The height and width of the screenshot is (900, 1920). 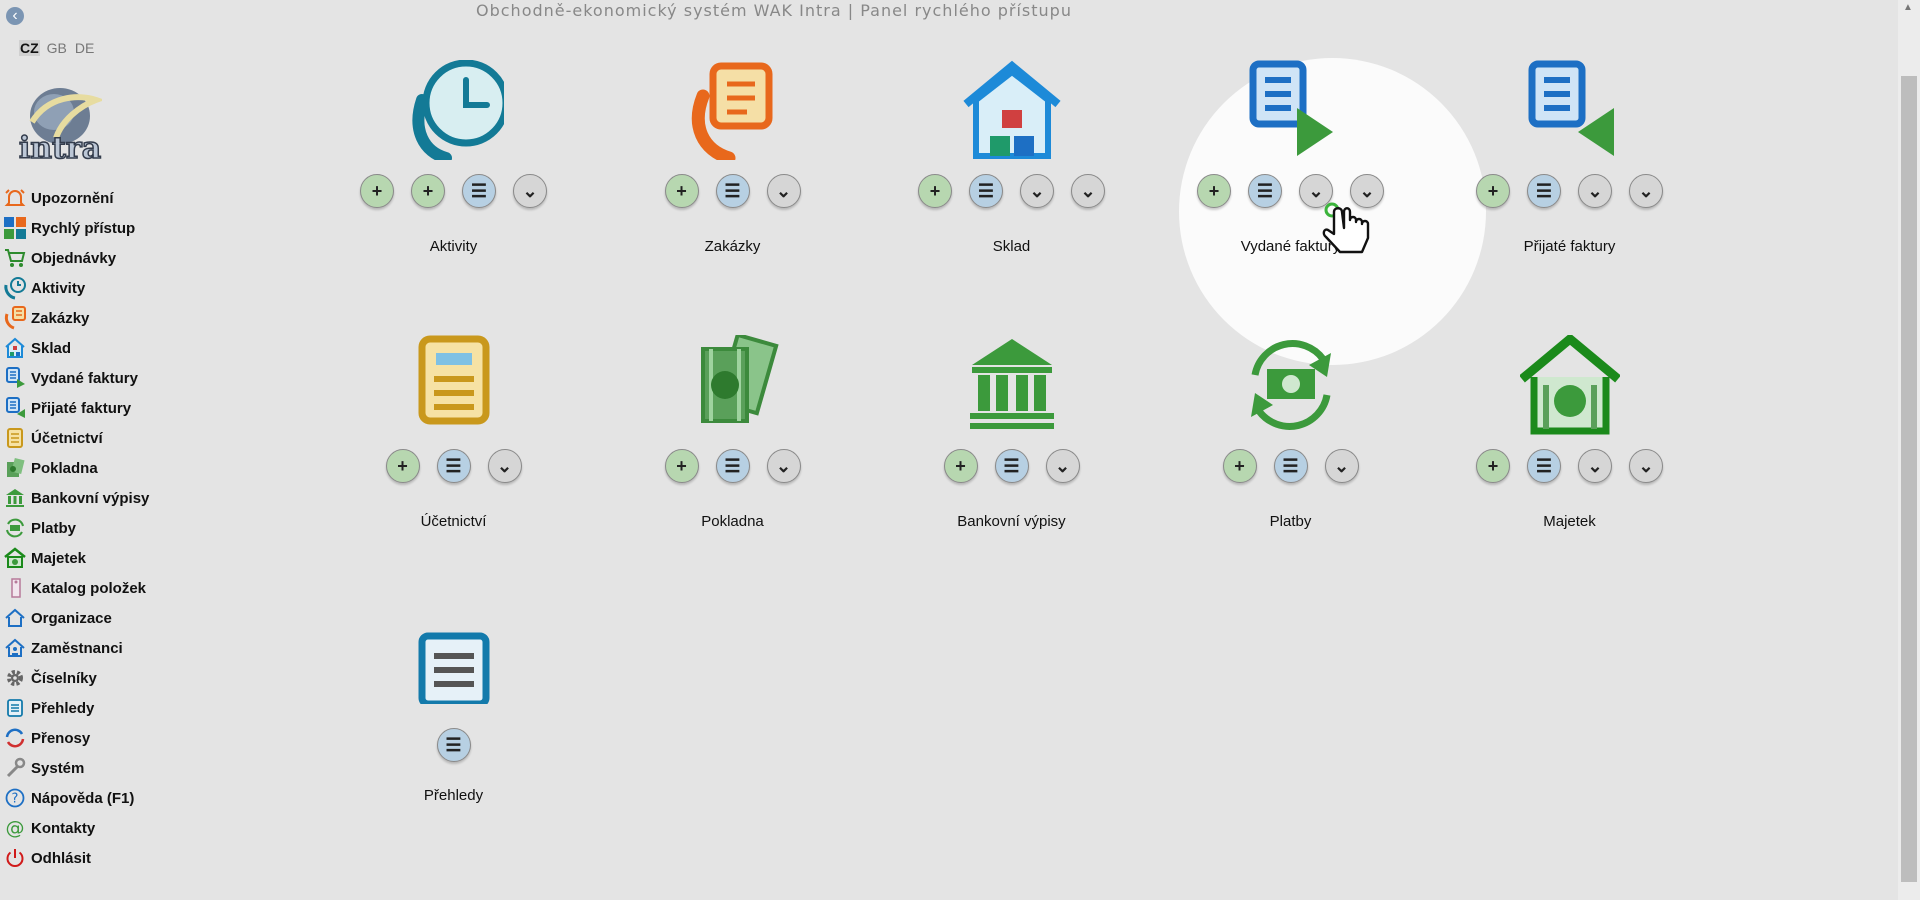 What do you see at coordinates (95, 828) in the screenshot?
I see `sidebar-item-kontakty: @ Kontakty` at bounding box center [95, 828].